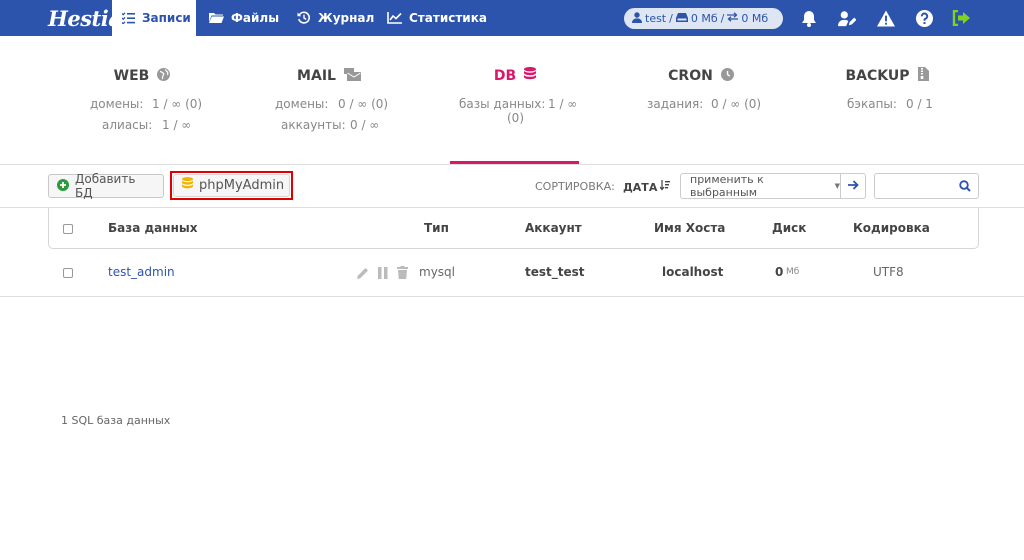 This screenshot has height=560, width=1024. I want to click on bulk-action-group: применить к выбранным ▼, so click(773, 186).